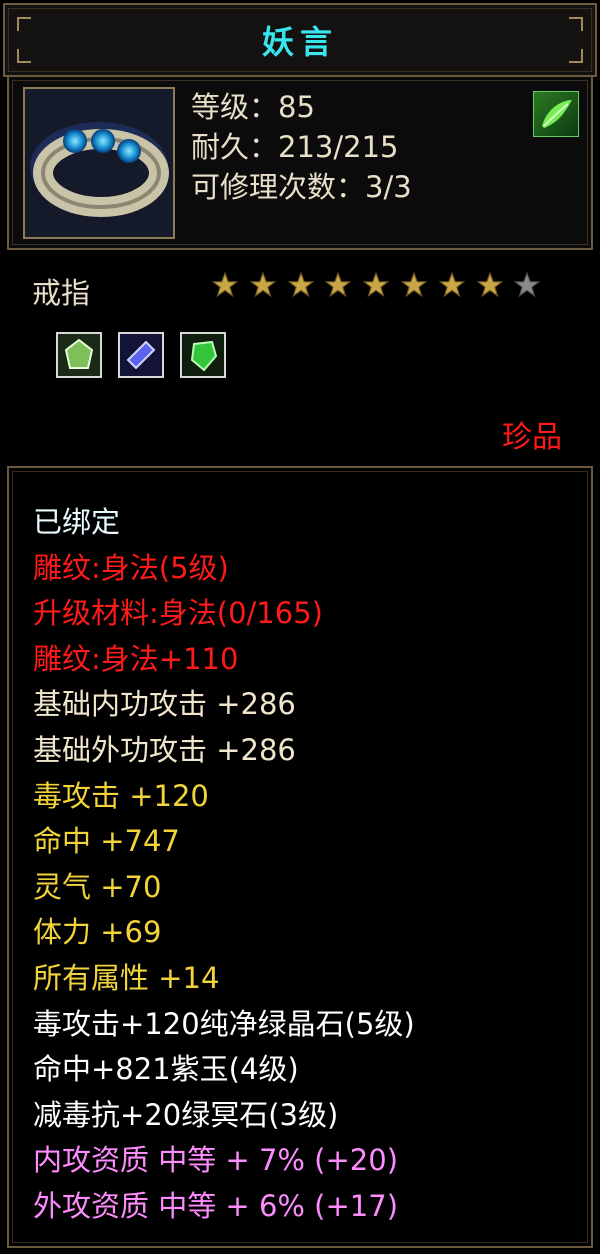 The width and height of the screenshot is (600, 1254). Describe the element at coordinates (301, 187) in the screenshot. I see `repair-count-stat: 可修理次数：3/3` at that location.